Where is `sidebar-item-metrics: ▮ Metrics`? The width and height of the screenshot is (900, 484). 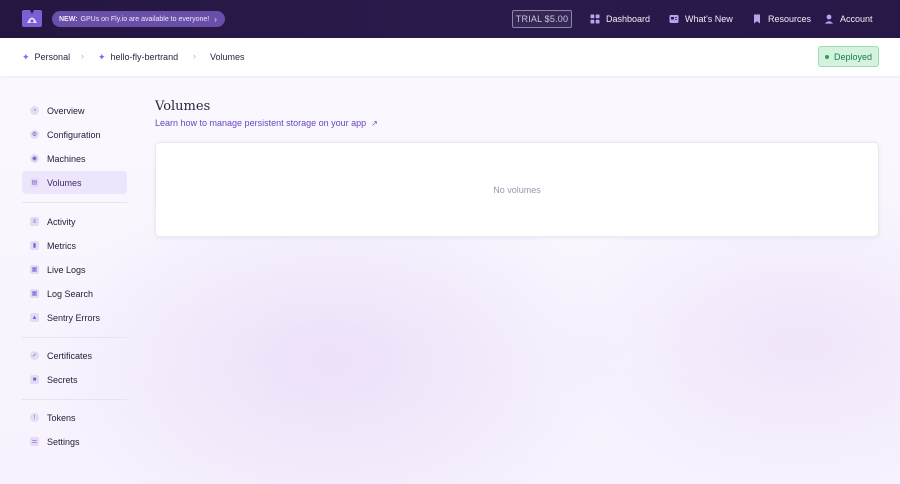 sidebar-item-metrics: ▮ Metrics is located at coordinates (74, 245).